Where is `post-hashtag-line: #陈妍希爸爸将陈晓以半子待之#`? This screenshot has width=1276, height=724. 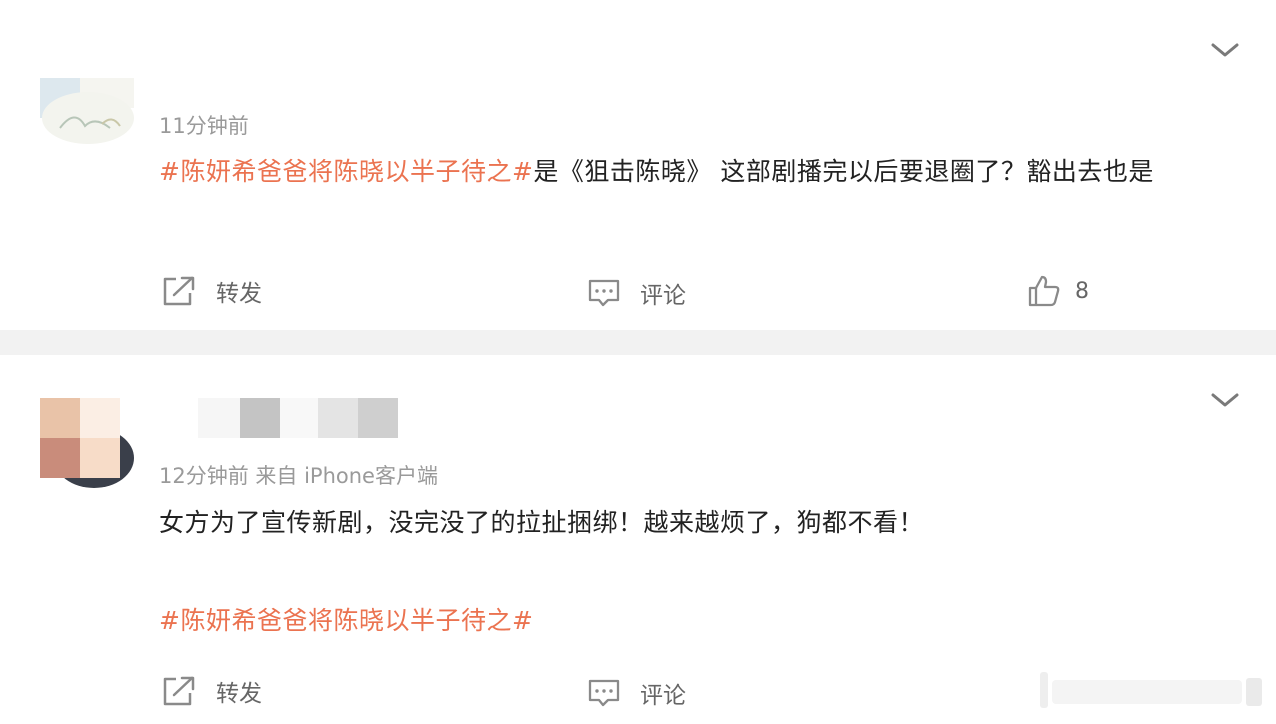
post-hashtag-line: #陈妍希爸爸将陈晓以半子待之# is located at coordinates (346, 619).